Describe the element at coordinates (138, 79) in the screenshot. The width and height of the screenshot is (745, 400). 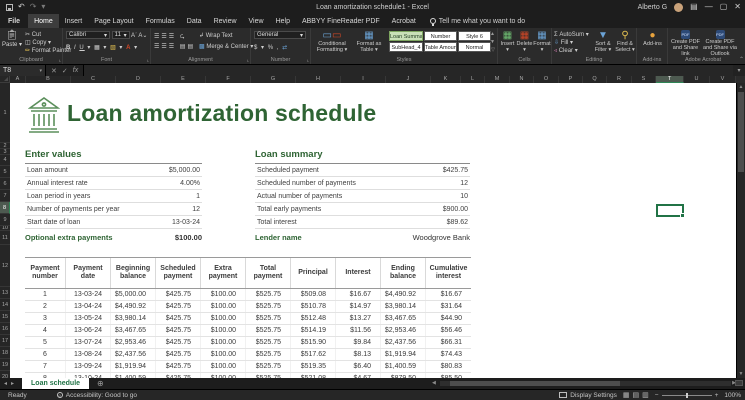
I see `column-header-D: D` at that location.